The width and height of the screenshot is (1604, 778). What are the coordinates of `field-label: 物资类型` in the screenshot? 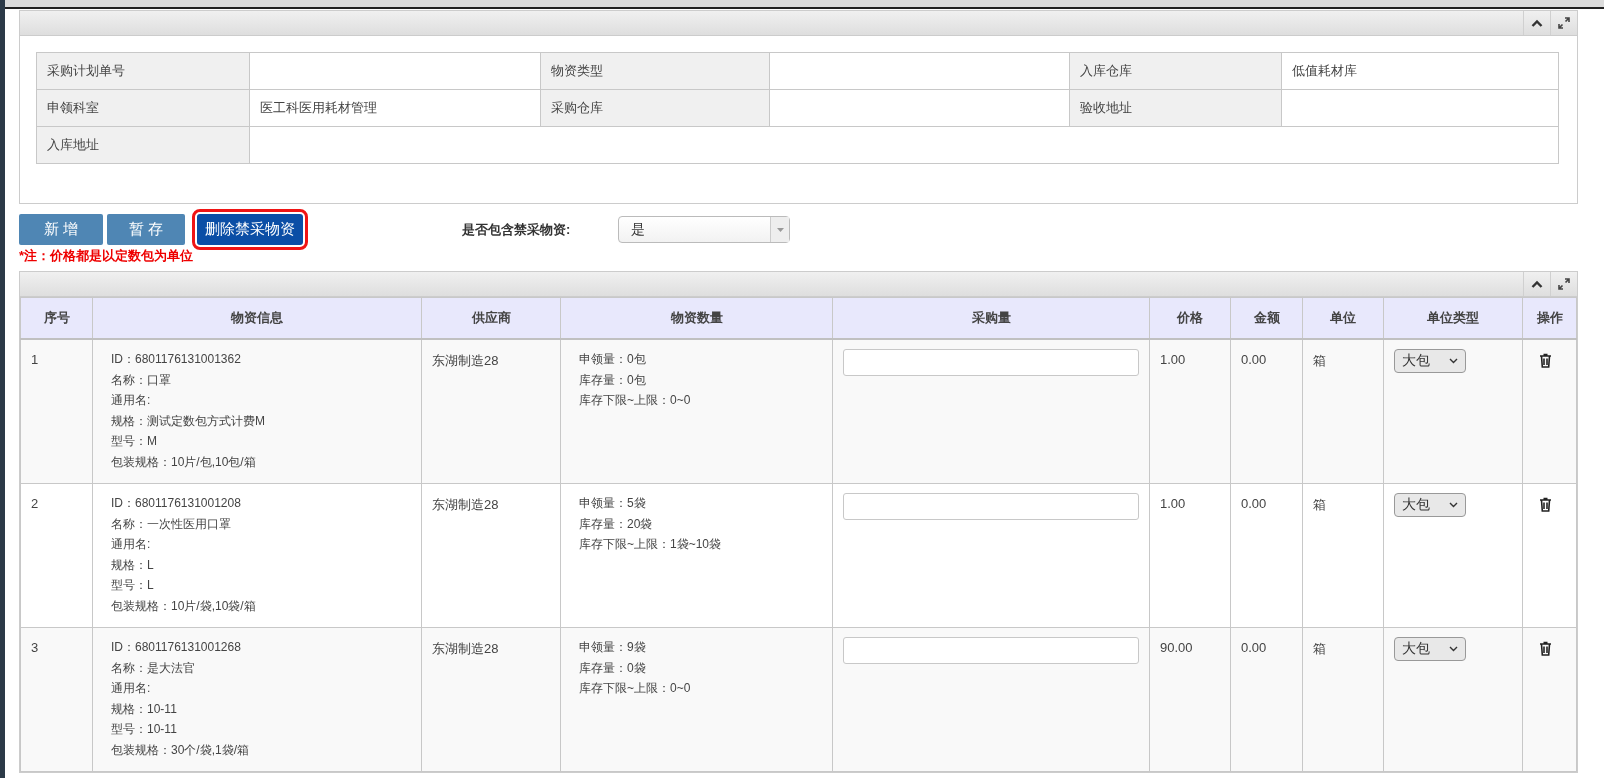 It's located at (655, 71).